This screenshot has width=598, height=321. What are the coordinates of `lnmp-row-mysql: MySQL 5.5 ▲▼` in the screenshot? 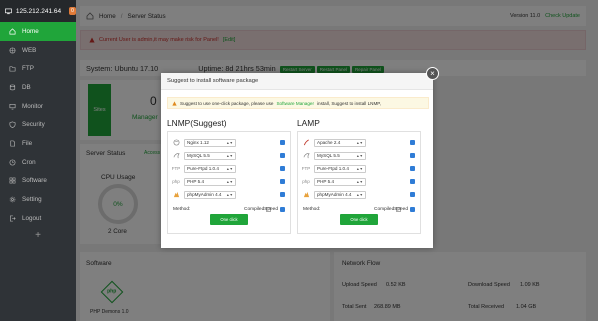 It's located at (229, 155).